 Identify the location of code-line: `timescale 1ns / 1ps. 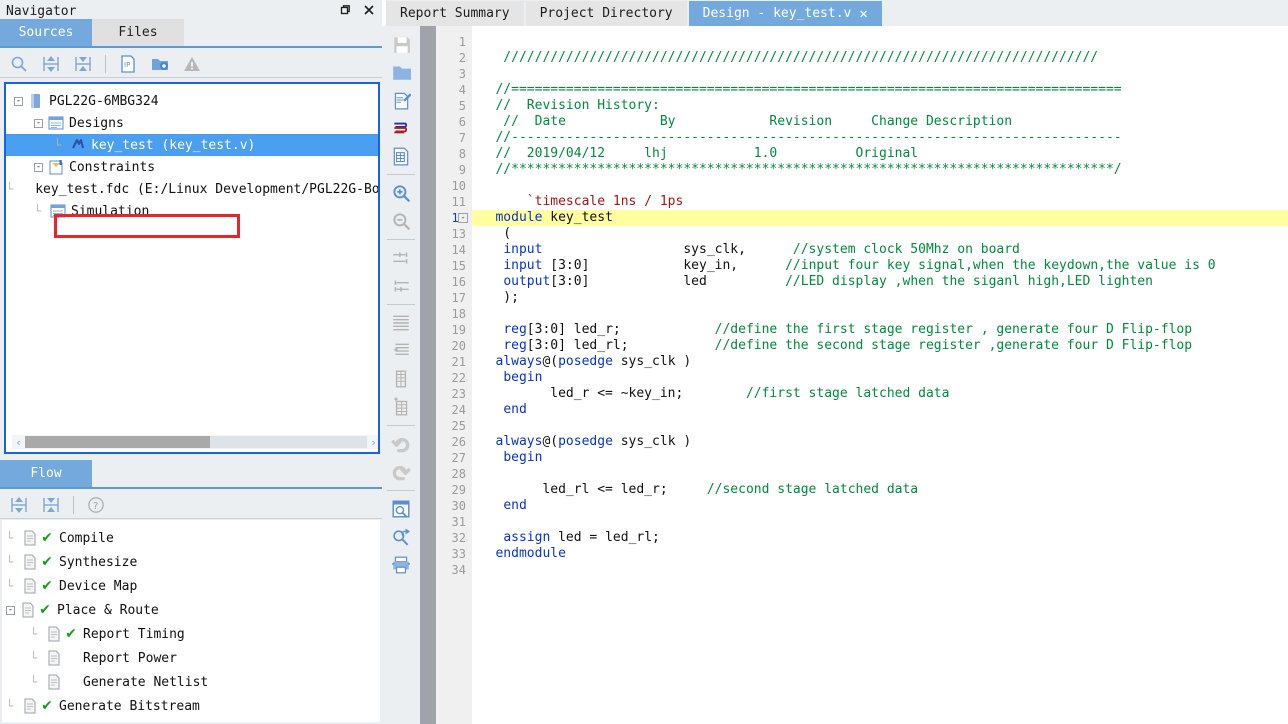
(880, 202).